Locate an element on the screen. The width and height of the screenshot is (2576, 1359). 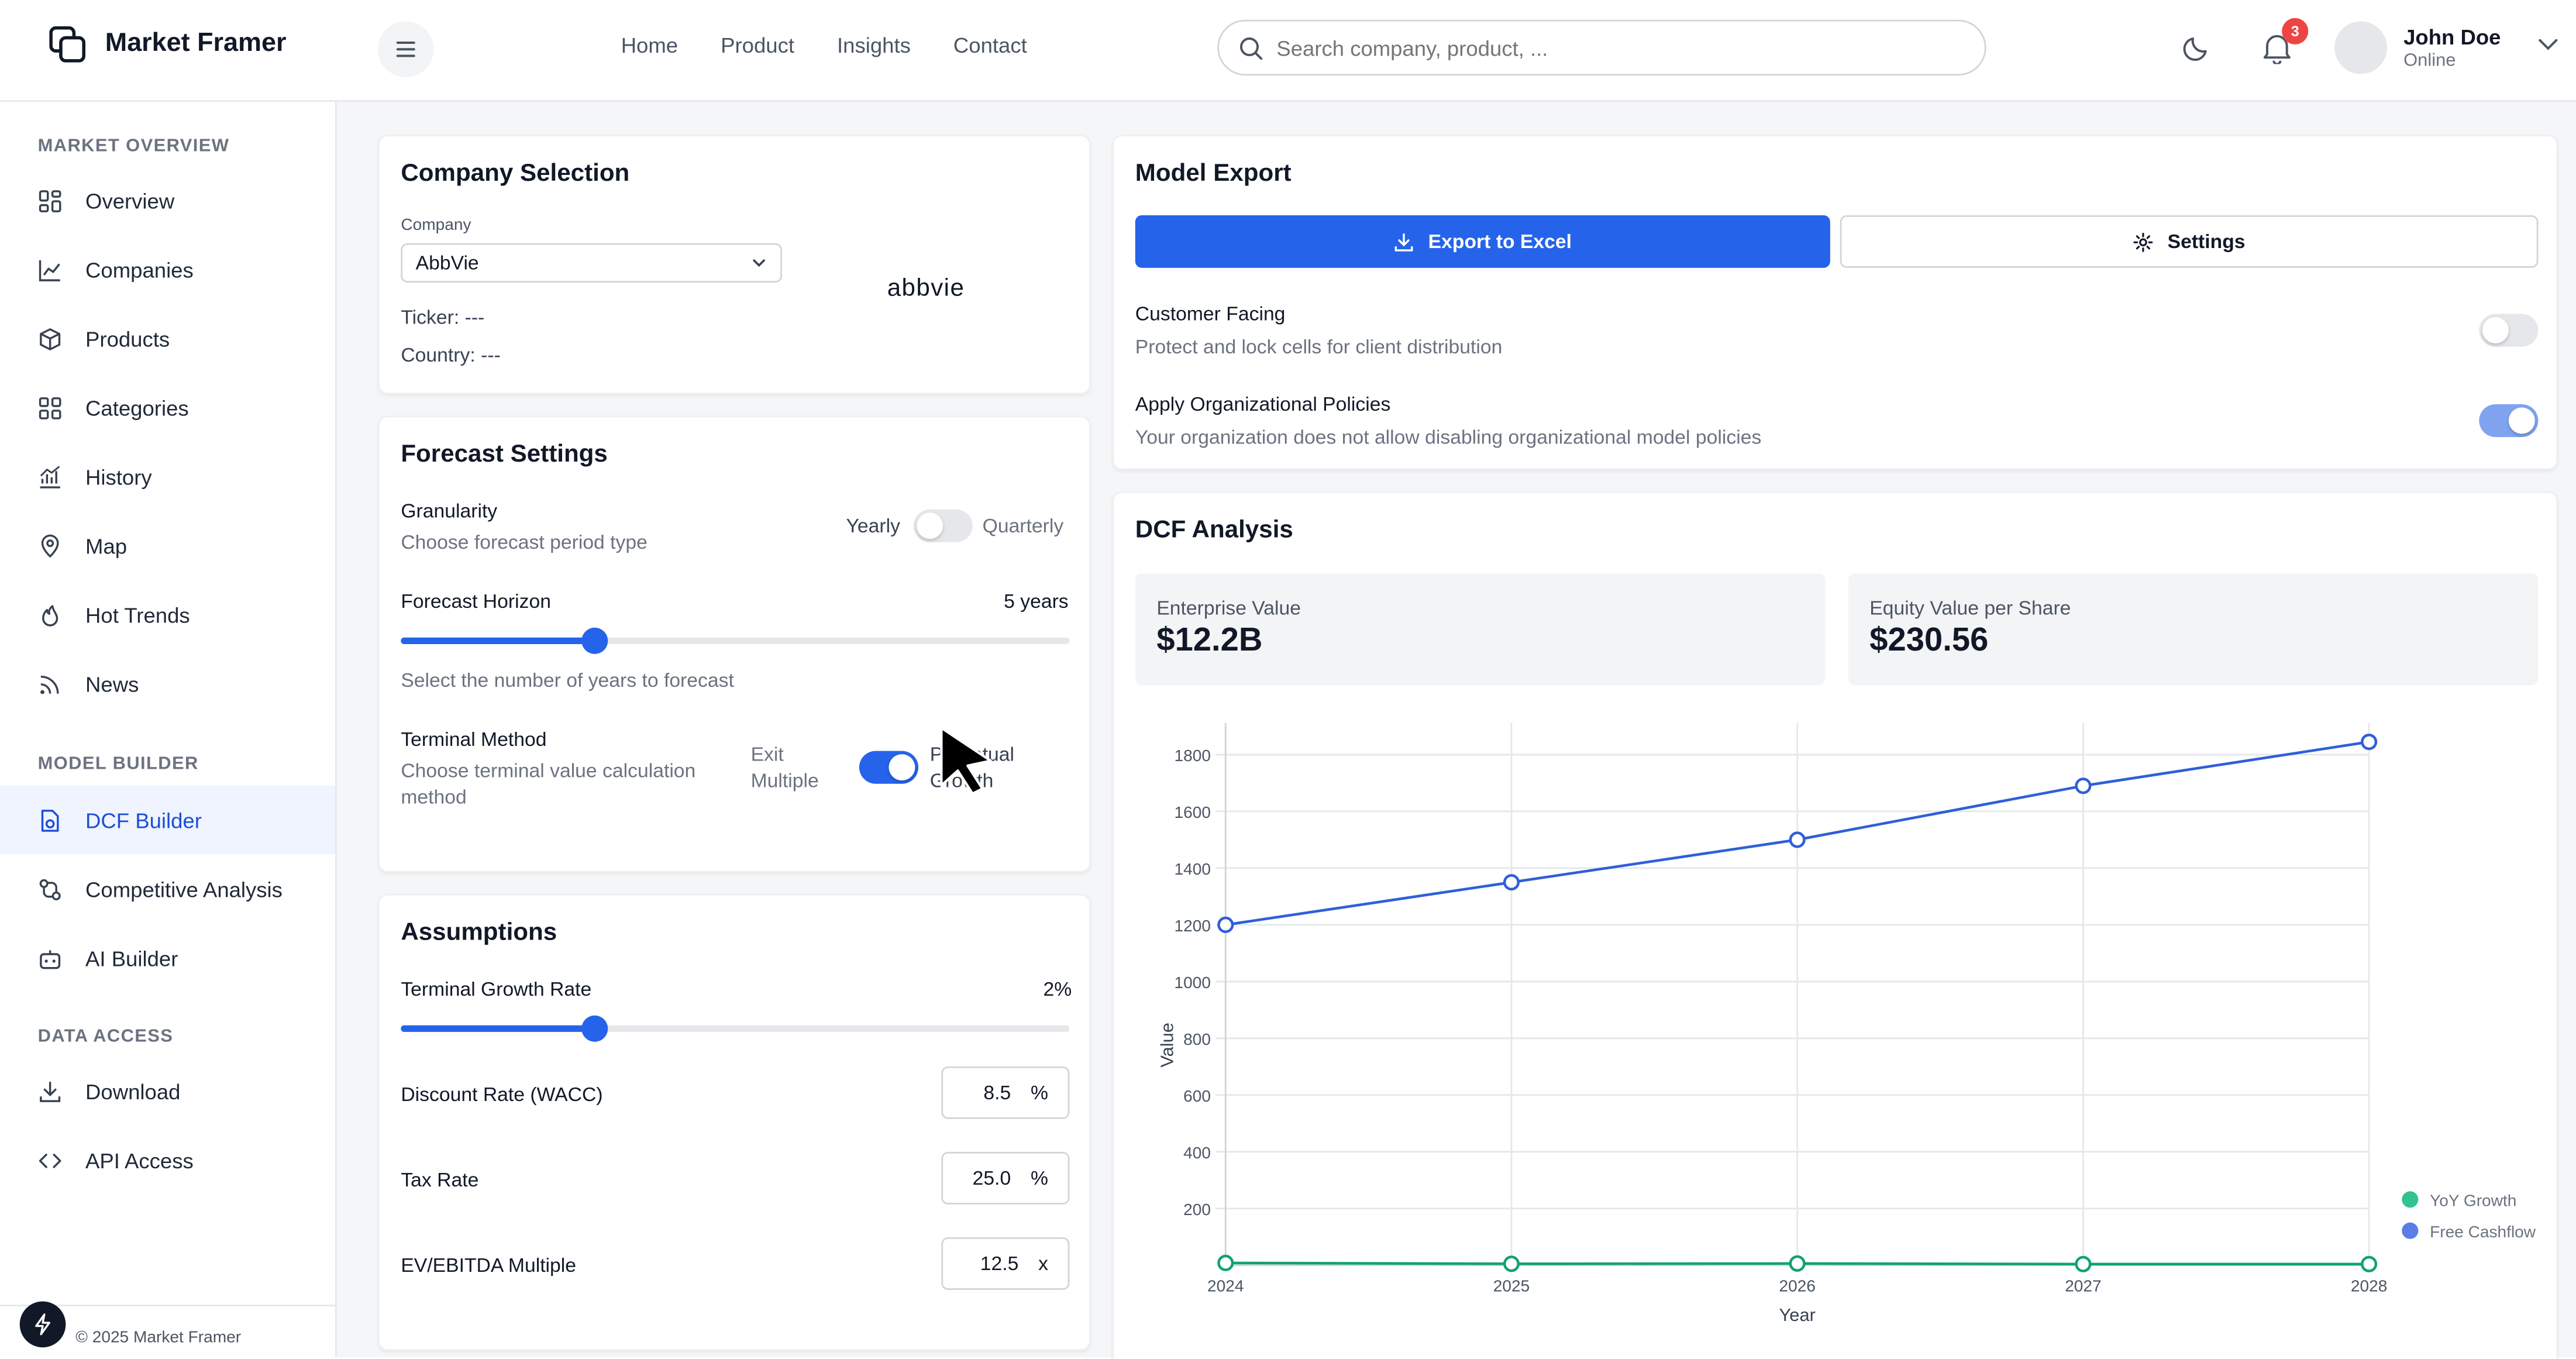
wacc-label: Discount Rate (WACC) is located at coordinates (502, 1094).